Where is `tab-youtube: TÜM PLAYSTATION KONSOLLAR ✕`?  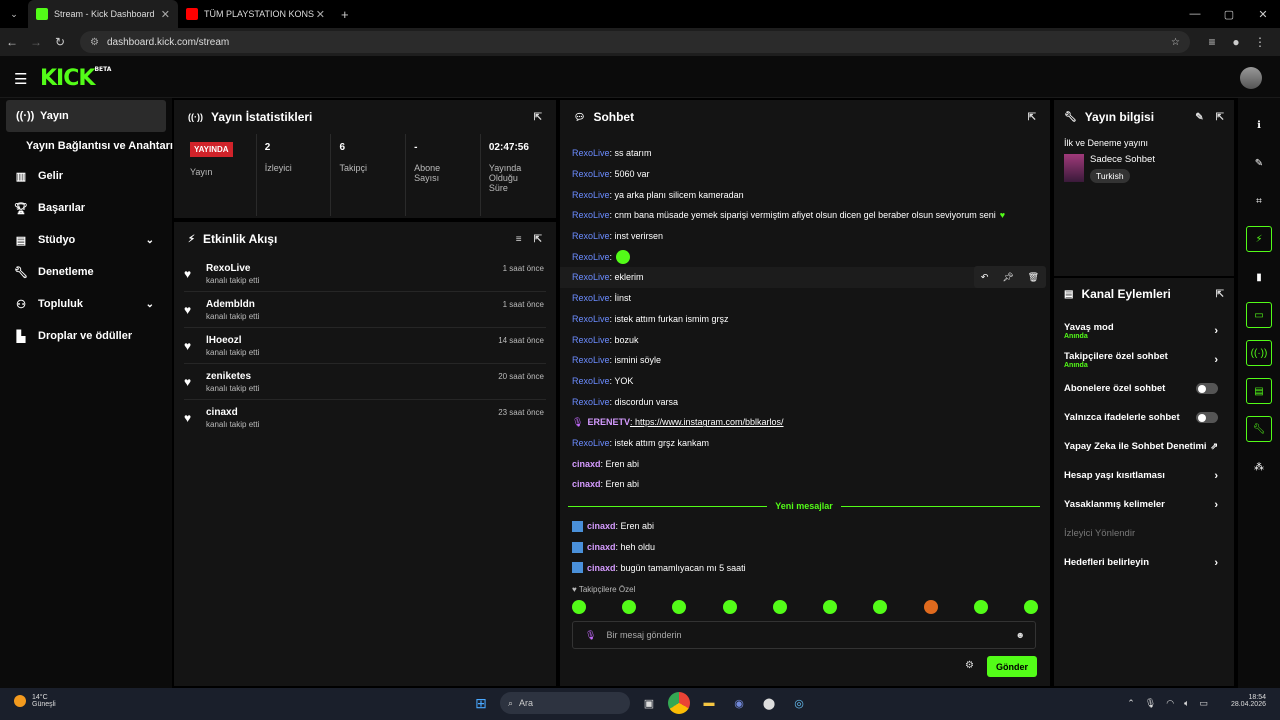 tab-youtube: TÜM PLAYSTATION KONSOLLAR ✕ is located at coordinates (255, 14).